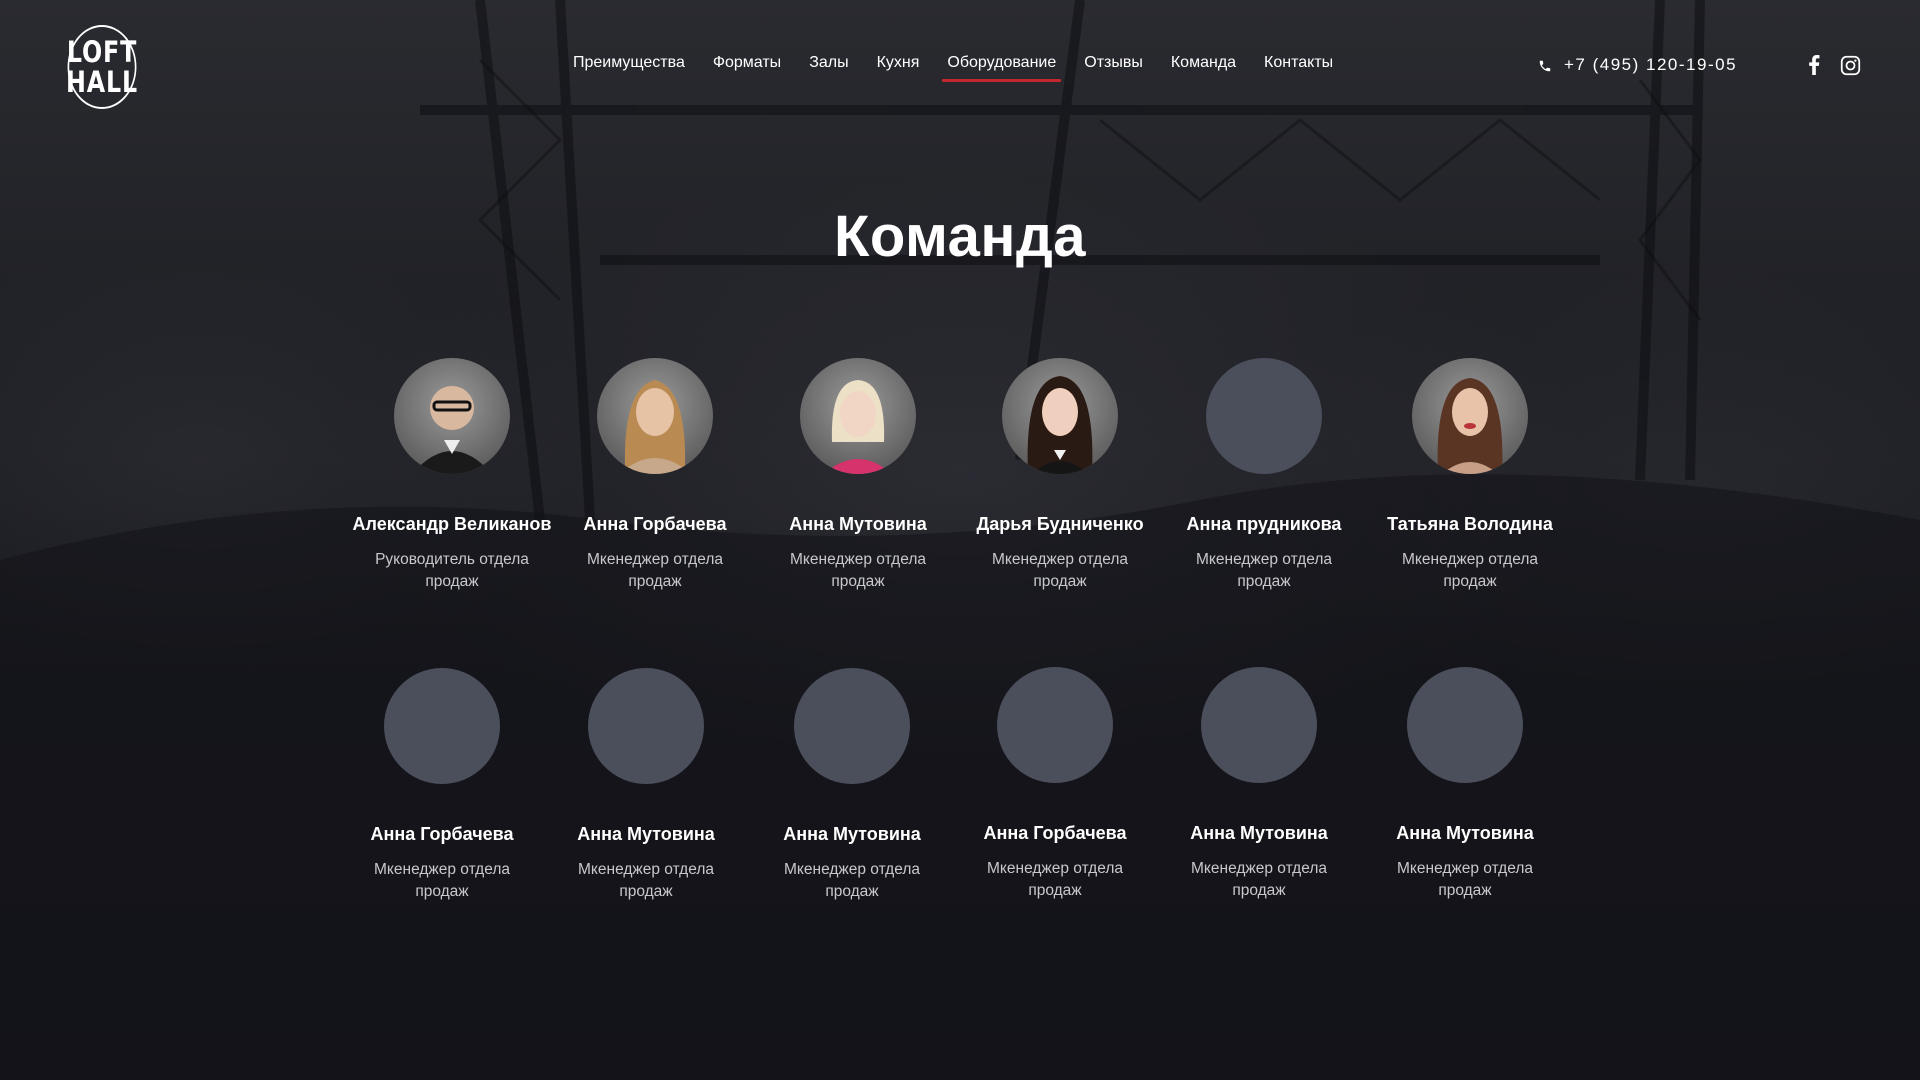  What do you see at coordinates (828, 66) in the screenshot?
I see `nav-item-halls: Залы` at bounding box center [828, 66].